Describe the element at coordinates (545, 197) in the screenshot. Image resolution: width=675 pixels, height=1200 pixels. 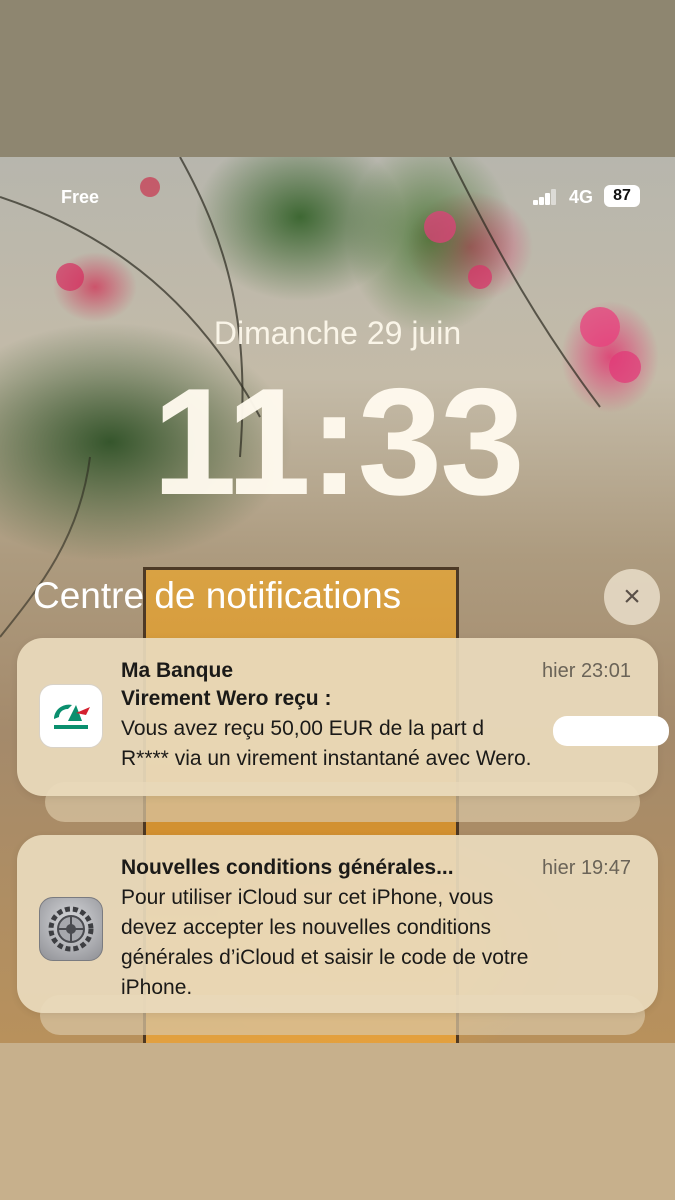
I see `signal-icon` at that location.